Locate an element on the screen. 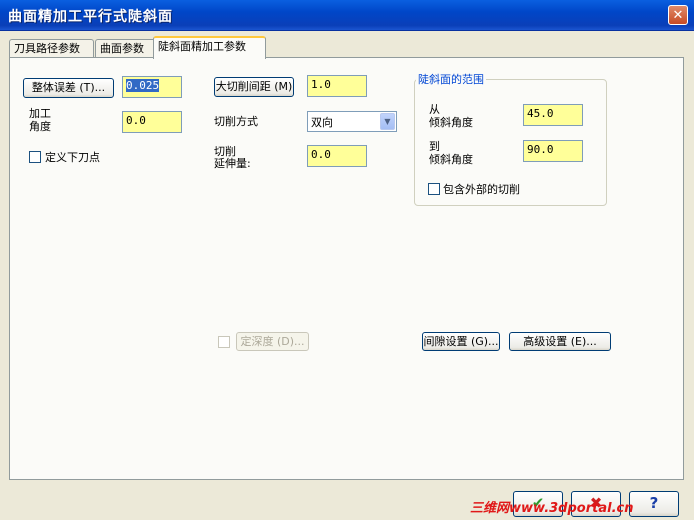 The image size is (694, 520). to-angle-label-line2: 倾斜角度 is located at coordinates (451, 159).